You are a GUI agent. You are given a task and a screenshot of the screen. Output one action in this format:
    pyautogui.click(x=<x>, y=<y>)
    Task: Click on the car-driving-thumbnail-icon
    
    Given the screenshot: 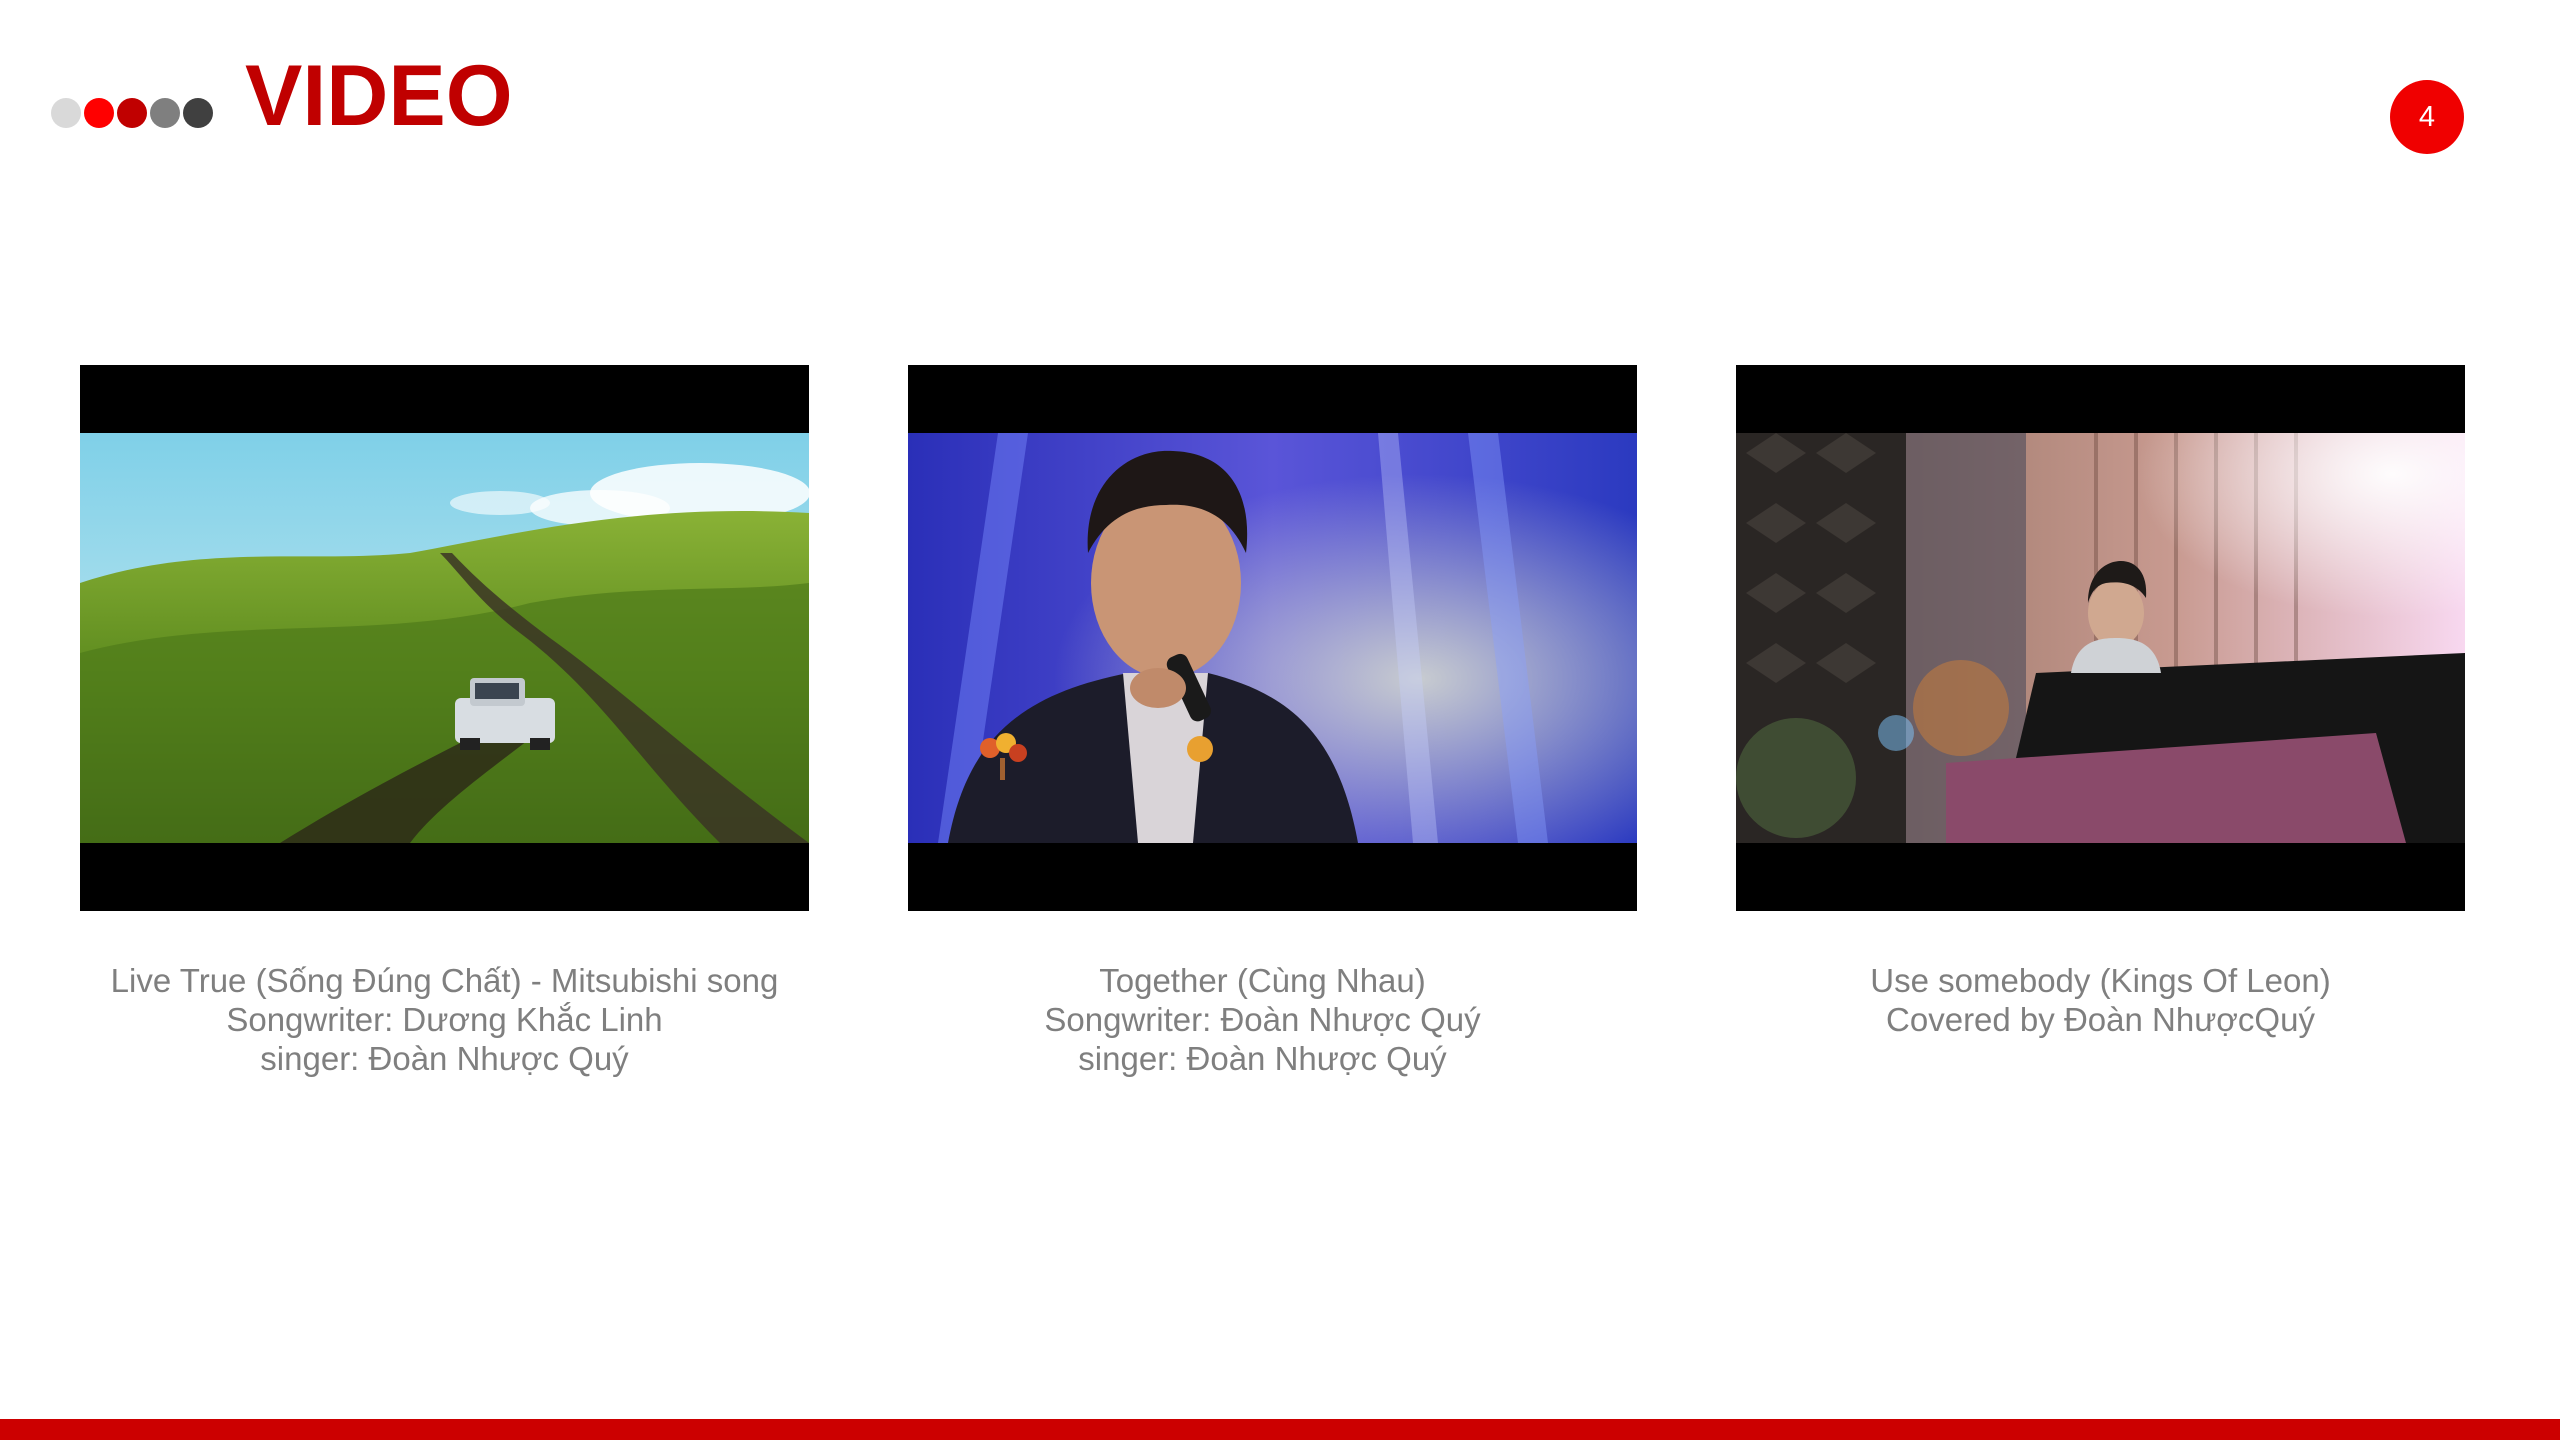 What is the action you would take?
    pyautogui.click(x=444, y=638)
    